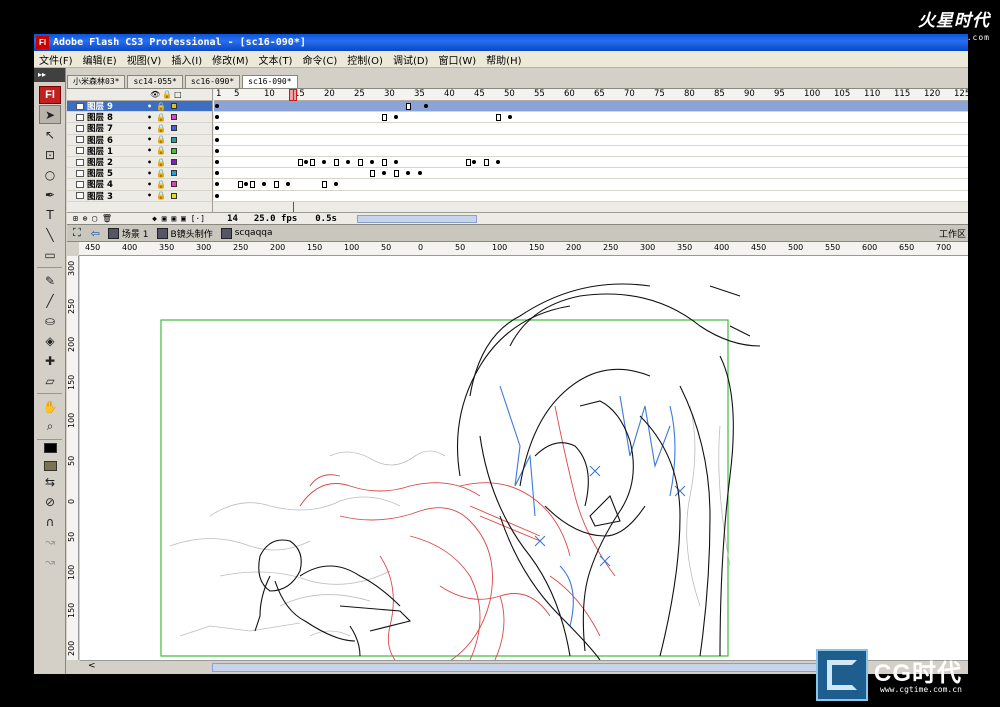  What do you see at coordinates (50, 254) in the screenshot?
I see `rectangle-icon: ▭` at bounding box center [50, 254].